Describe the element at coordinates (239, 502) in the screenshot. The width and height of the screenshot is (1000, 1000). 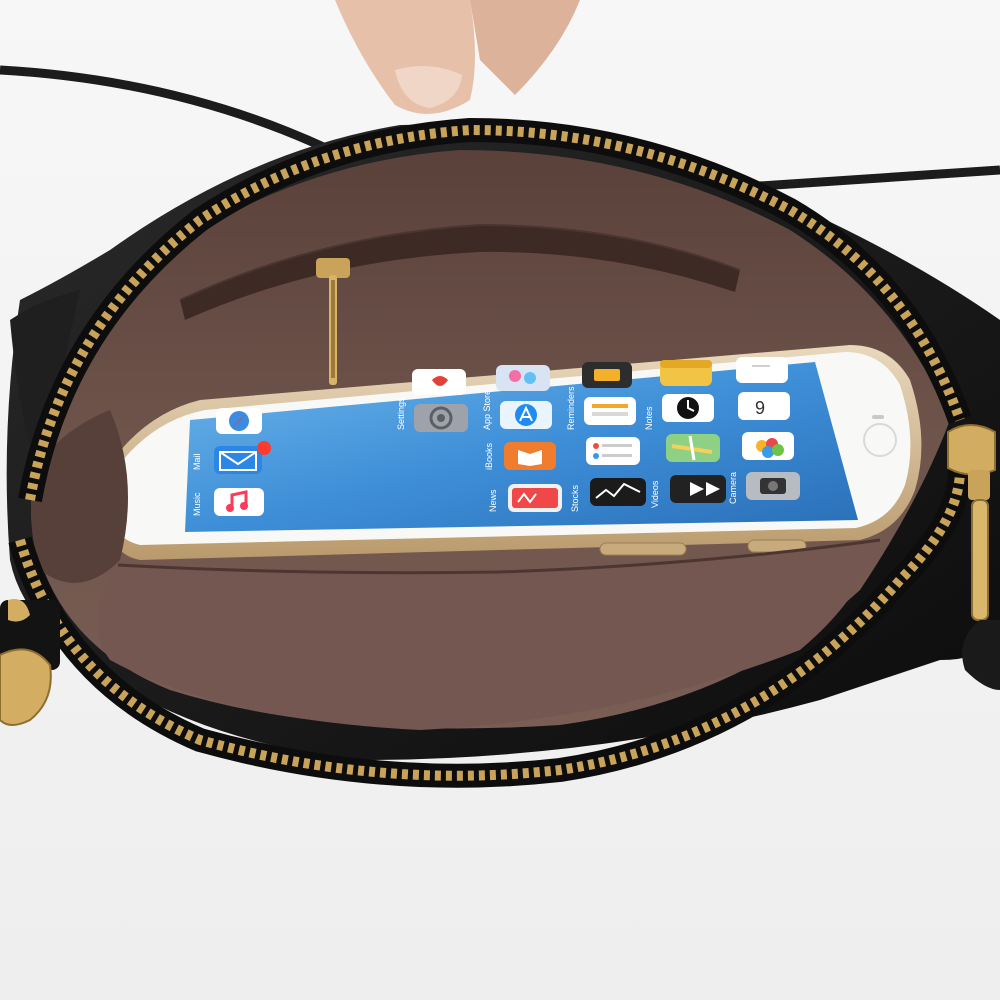
I see `music-icon` at that location.